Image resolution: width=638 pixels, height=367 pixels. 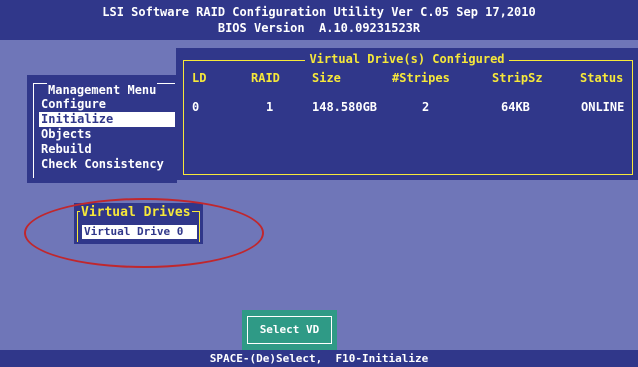 I want to click on header-raid: RAID, so click(x=265, y=78).